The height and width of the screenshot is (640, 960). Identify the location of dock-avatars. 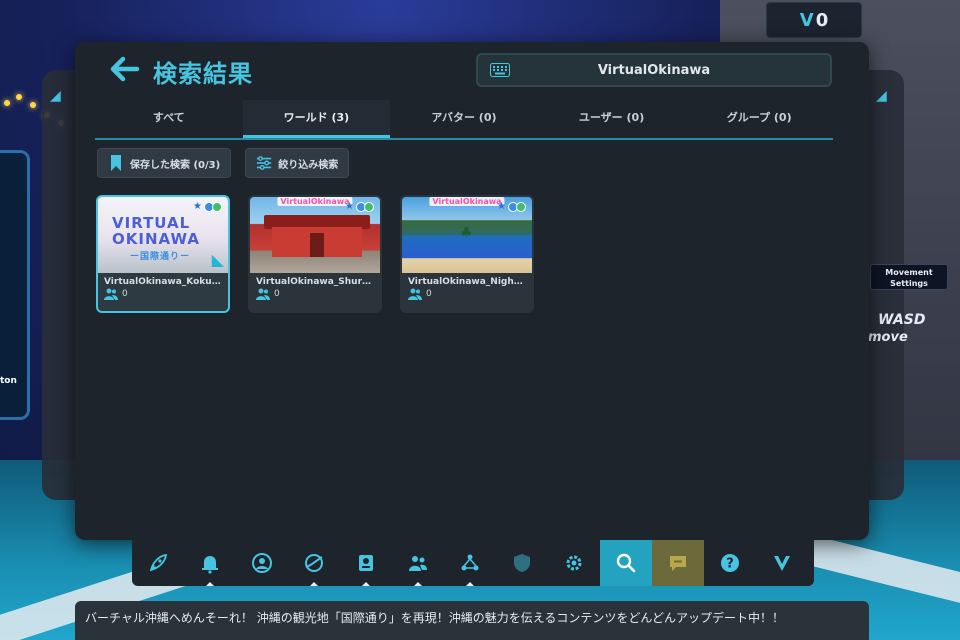
(366, 563).